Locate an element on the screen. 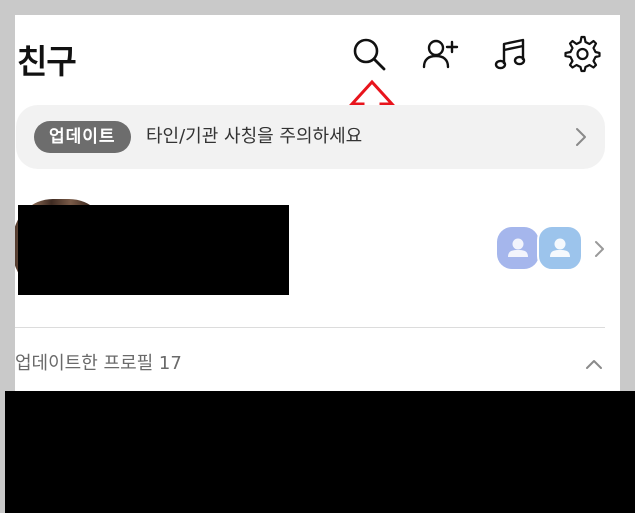 This screenshot has width=635, height=513. music-icon is located at coordinates (511, 54).